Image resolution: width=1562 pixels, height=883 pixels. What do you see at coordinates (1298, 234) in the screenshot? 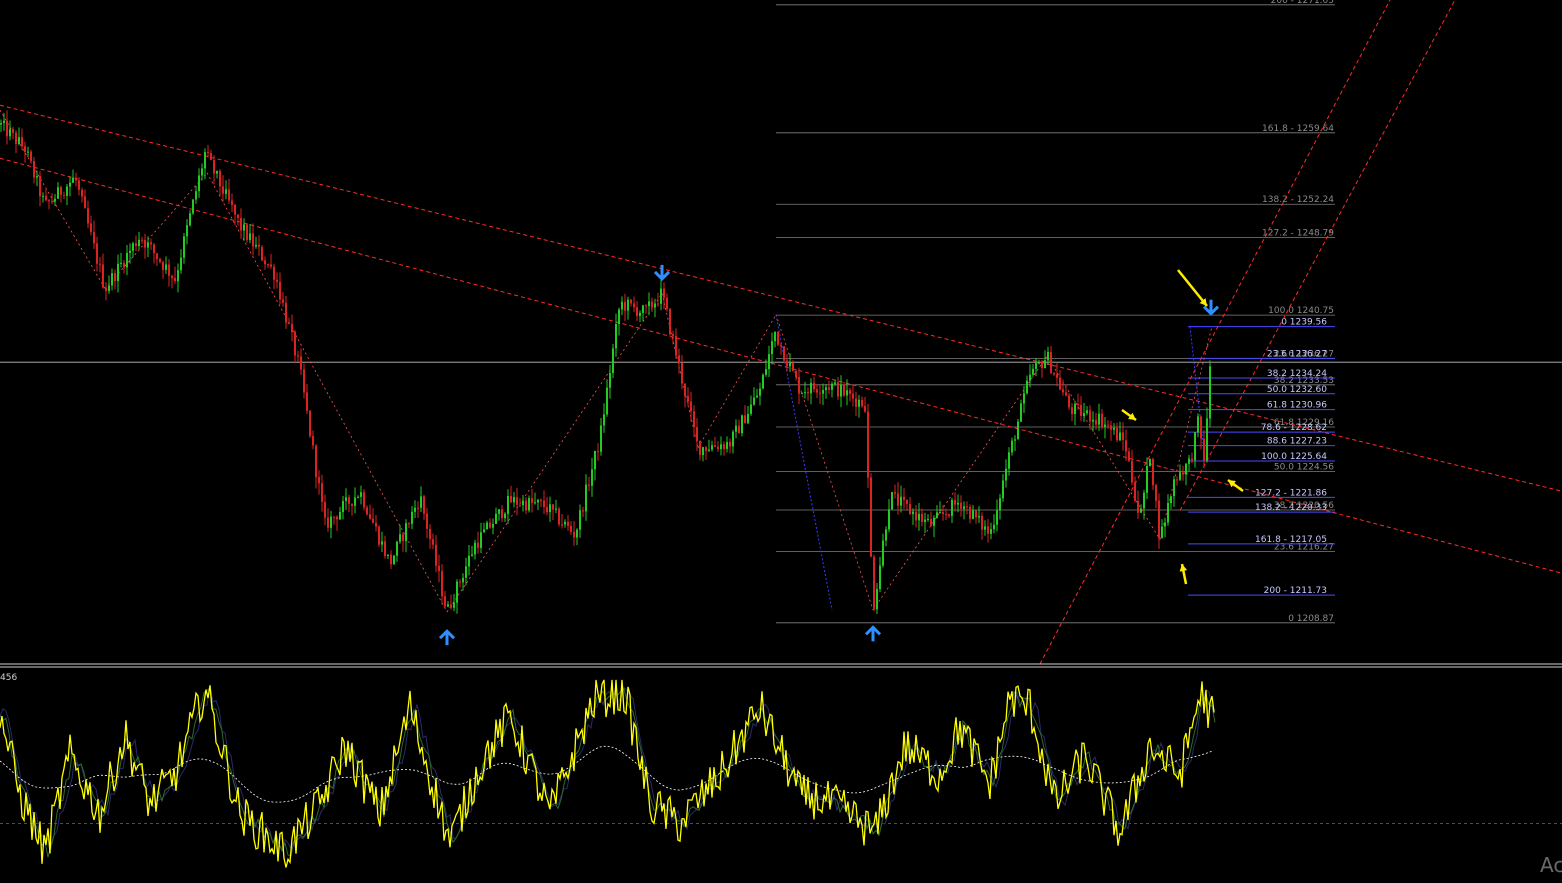
I see `fib-grey-label: 127.2 - 1248.79` at bounding box center [1298, 234].